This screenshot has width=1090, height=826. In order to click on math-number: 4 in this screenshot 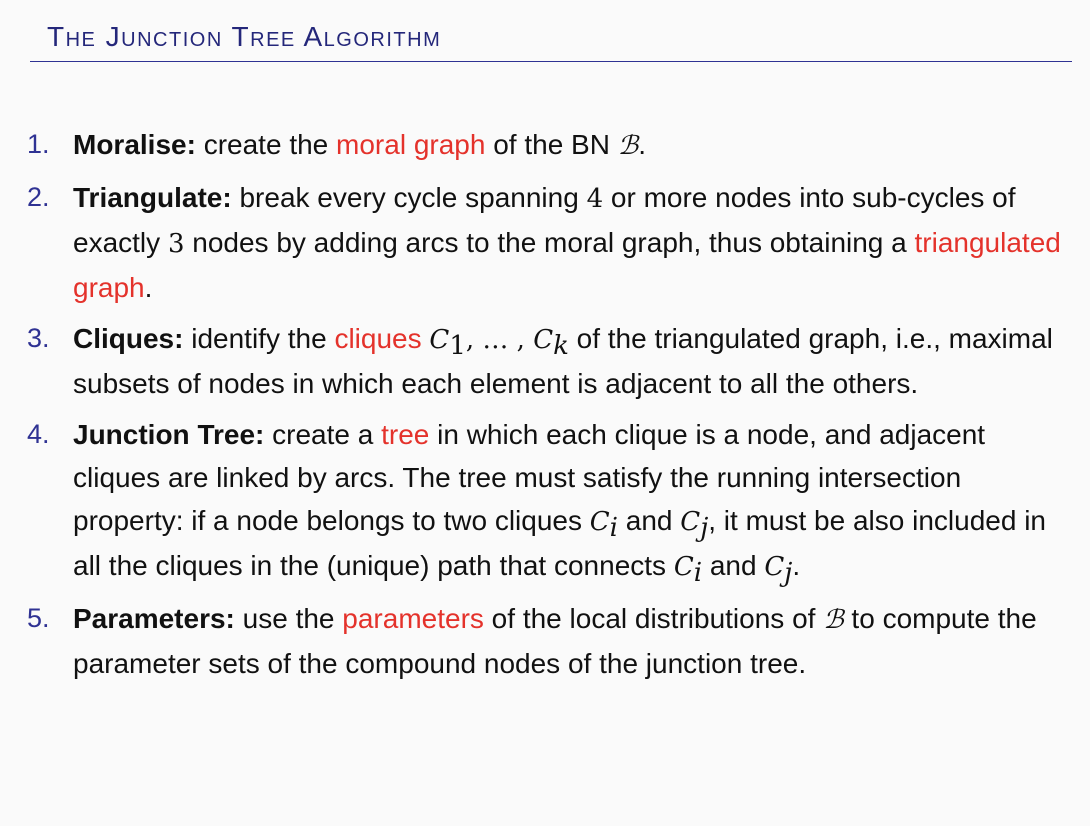, I will do `click(595, 199)`.